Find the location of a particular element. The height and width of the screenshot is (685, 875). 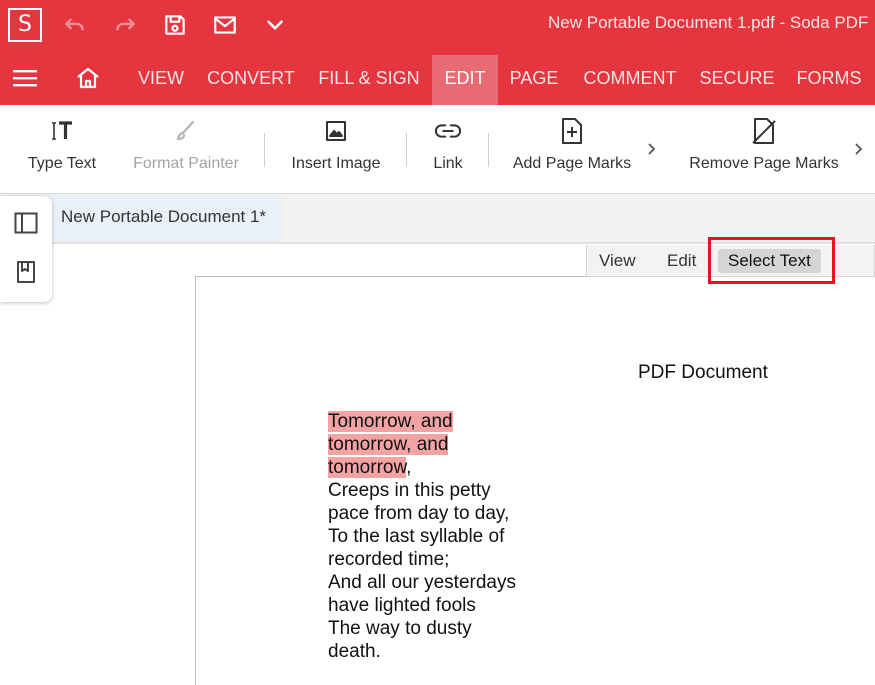

text-line: tomorrow, and is located at coordinates (438, 444).